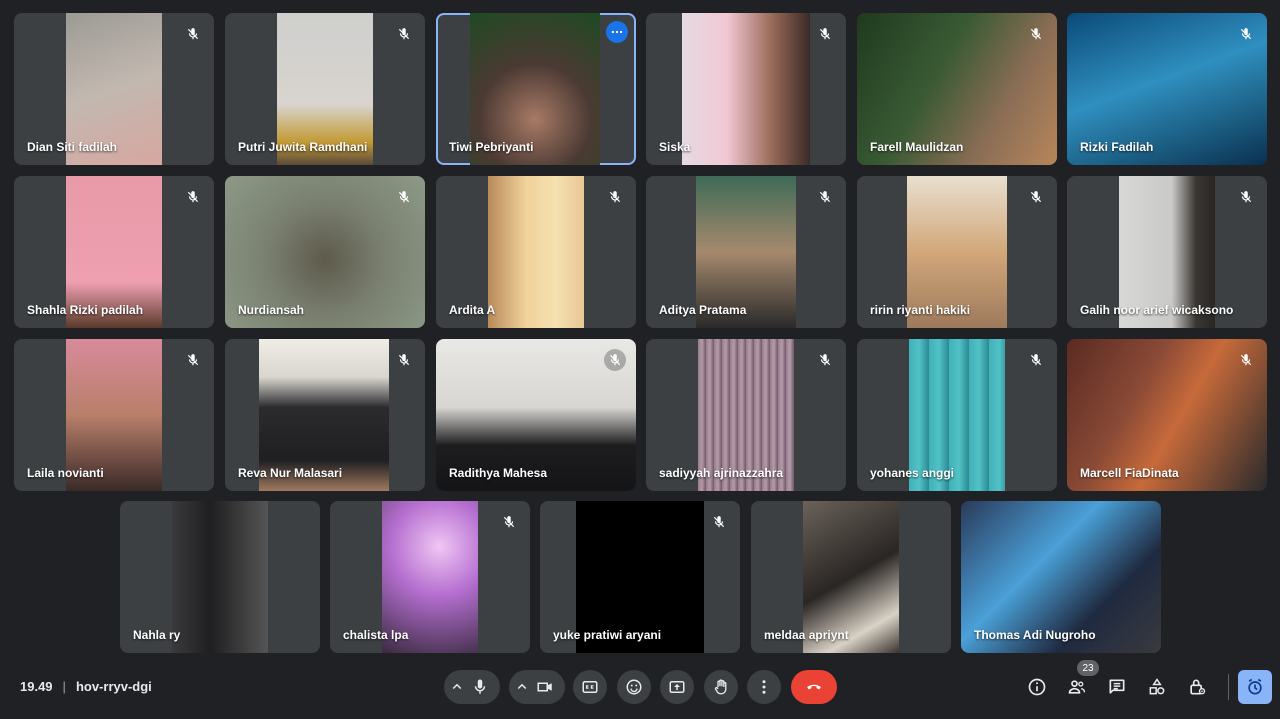  I want to click on participant-name: Tiwi Pebriyanti, so click(491, 147).